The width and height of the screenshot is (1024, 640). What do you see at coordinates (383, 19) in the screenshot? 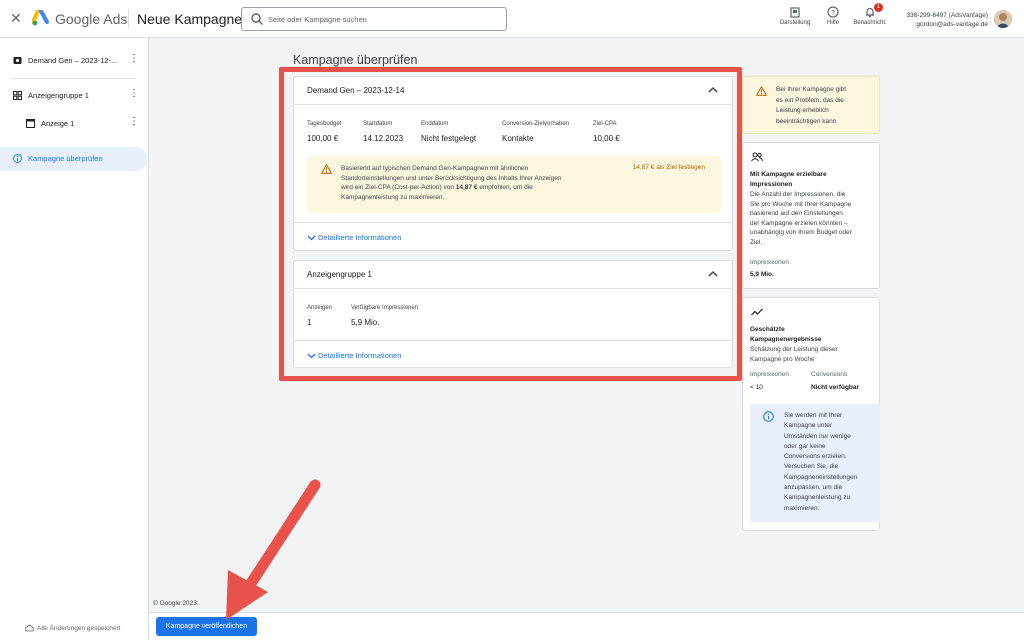
I see `search-input` at bounding box center [383, 19].